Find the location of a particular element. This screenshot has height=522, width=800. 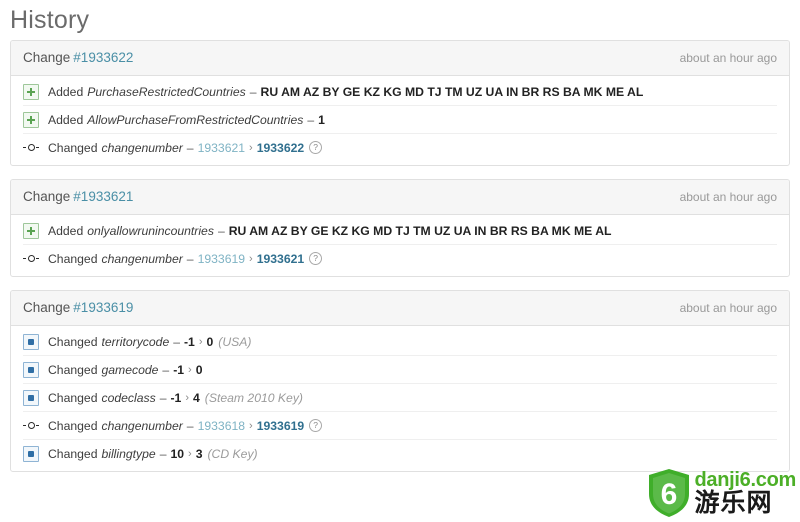

change-card-title: Change #1933622 is located at coordinates (78, 57).